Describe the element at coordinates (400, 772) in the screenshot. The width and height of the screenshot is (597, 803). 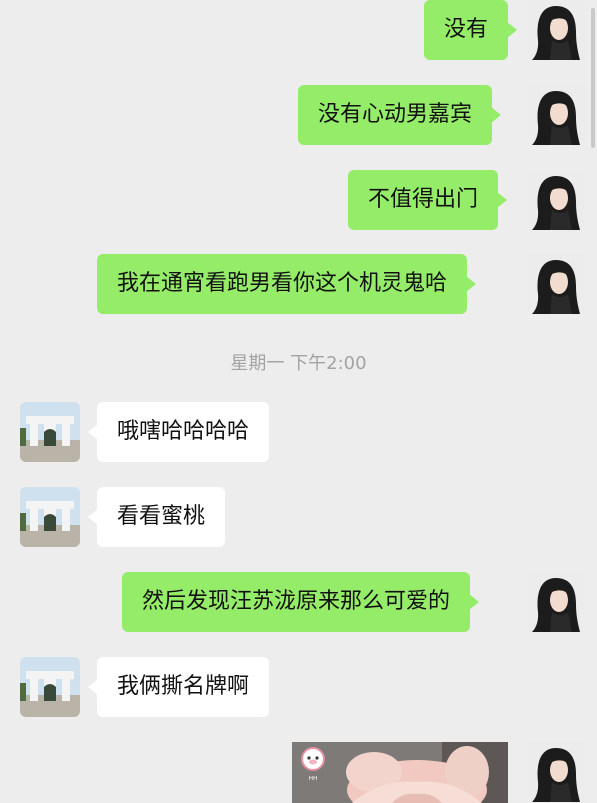
I see `image-message: ᴴᴴ` at that location.